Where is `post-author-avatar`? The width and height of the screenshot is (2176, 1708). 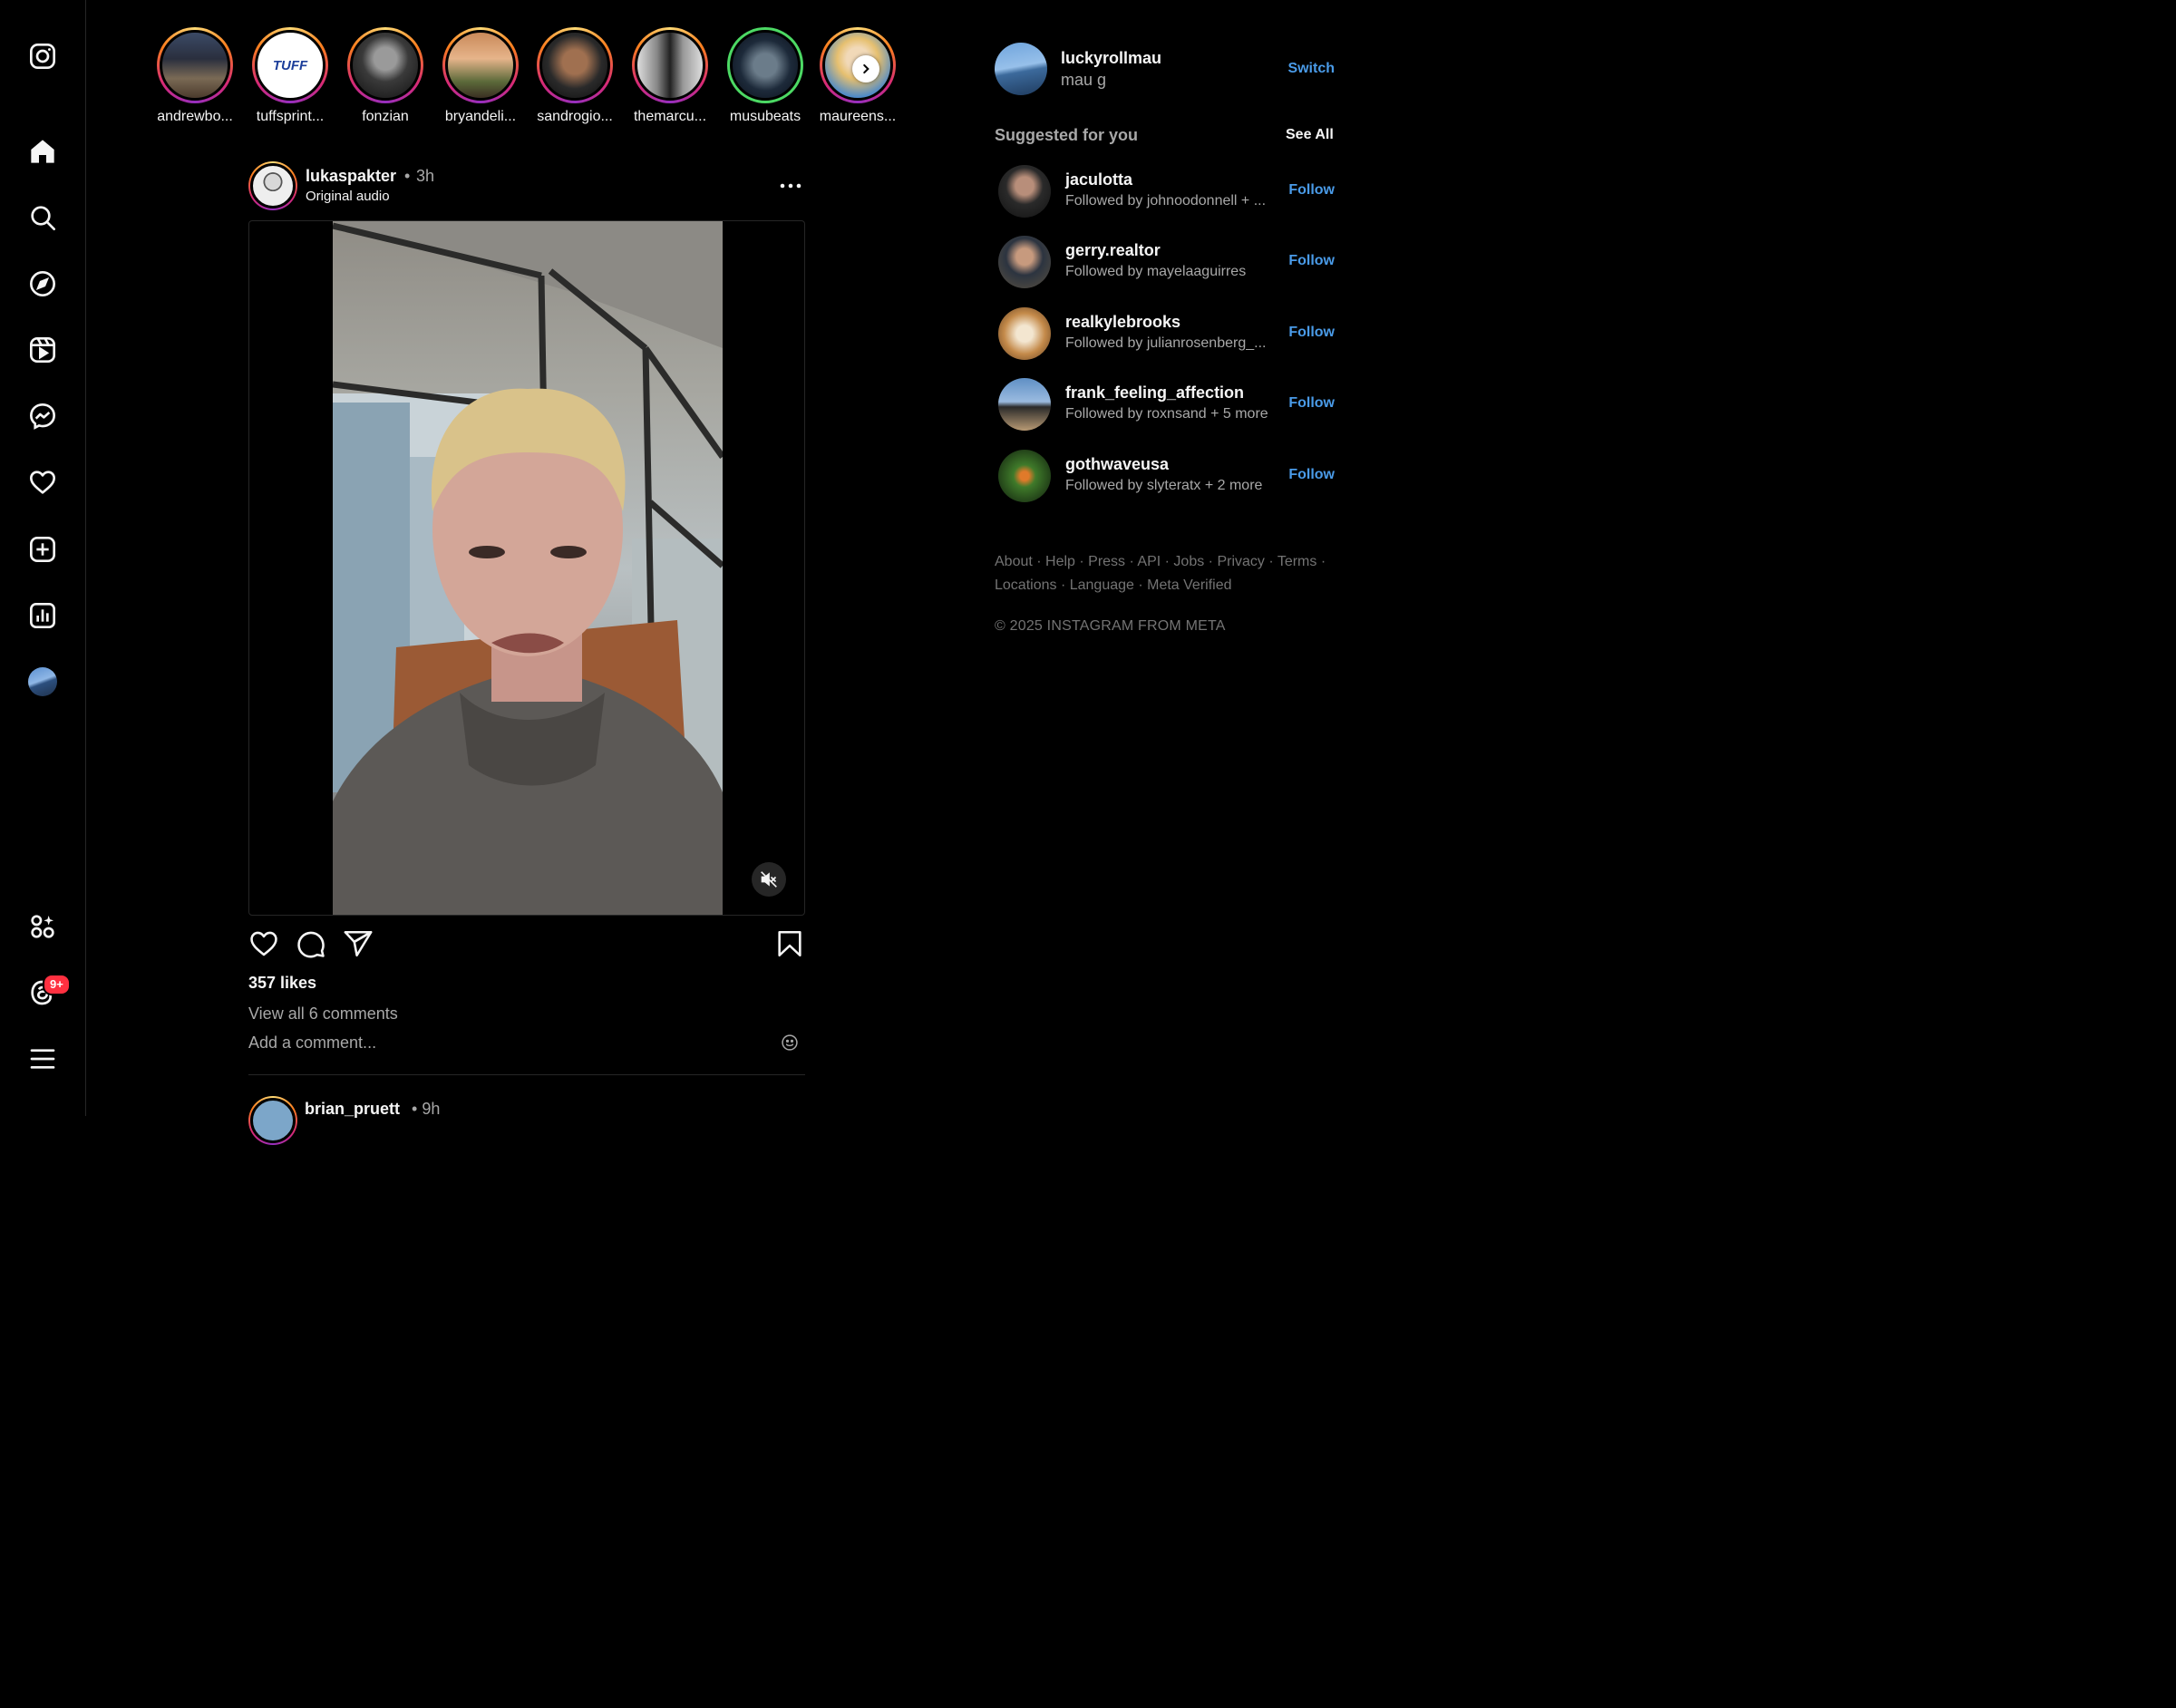
post-author-avatar is located at coordinates (272, 185).